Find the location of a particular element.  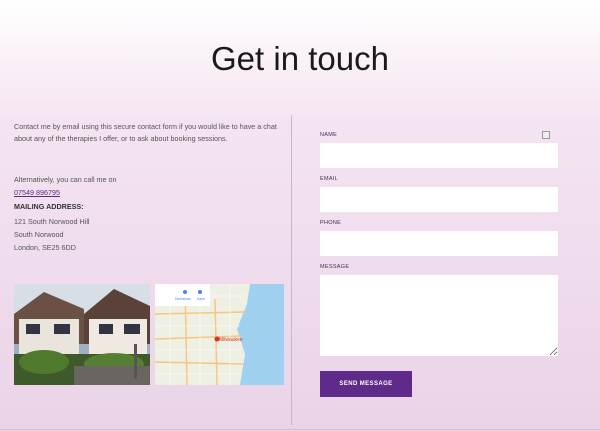

page-title: Get in touch is located at coordinates (300, 58).